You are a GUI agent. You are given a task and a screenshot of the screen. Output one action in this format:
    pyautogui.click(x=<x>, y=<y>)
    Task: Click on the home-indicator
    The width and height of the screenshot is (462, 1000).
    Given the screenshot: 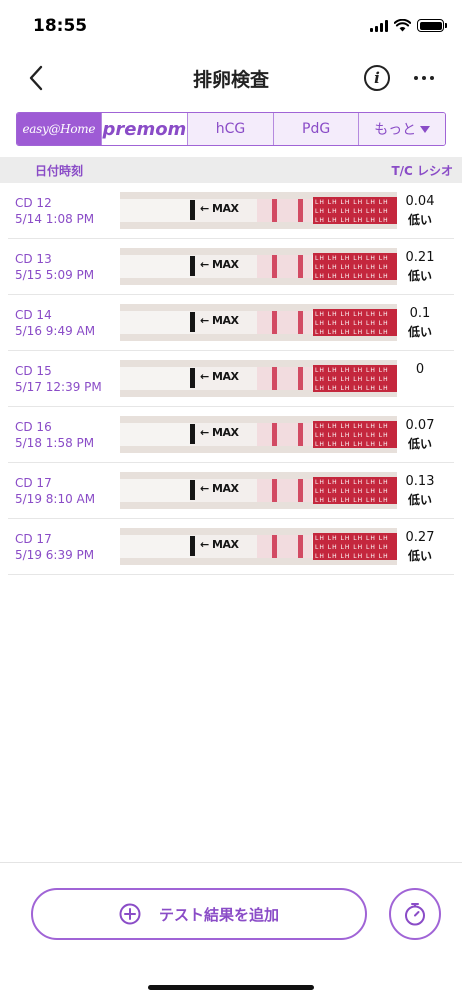 What is the action you would take?
    pyautogui.click(x=231, y=987)
    